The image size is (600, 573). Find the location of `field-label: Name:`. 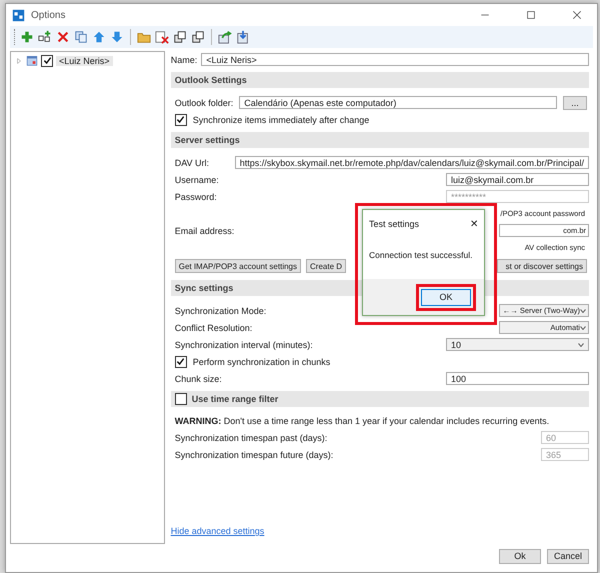

field-label: Name: is located at coordinates (184, 59).